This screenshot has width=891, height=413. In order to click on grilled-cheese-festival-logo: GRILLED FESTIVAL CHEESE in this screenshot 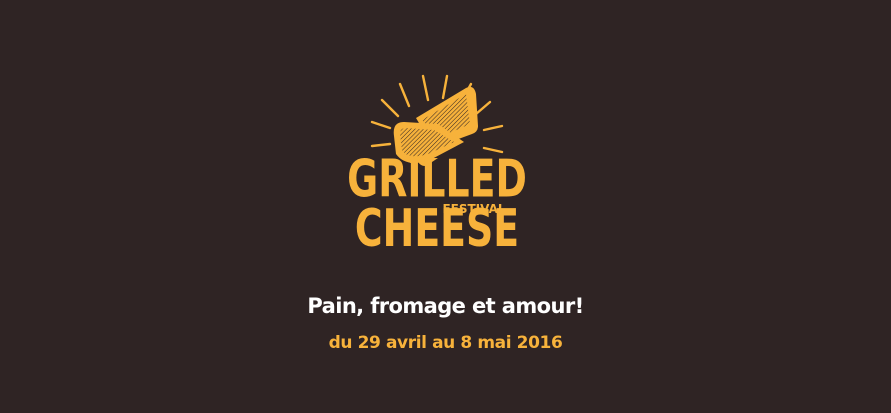, I will do `click(437, 162)`.